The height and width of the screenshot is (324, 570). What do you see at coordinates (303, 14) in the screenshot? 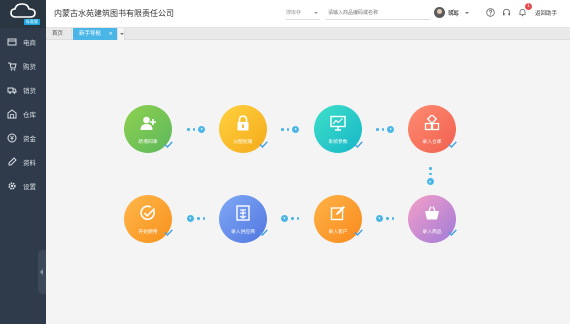
I see `stock-search-select: 搜库存` at bounding box center [303, 14].